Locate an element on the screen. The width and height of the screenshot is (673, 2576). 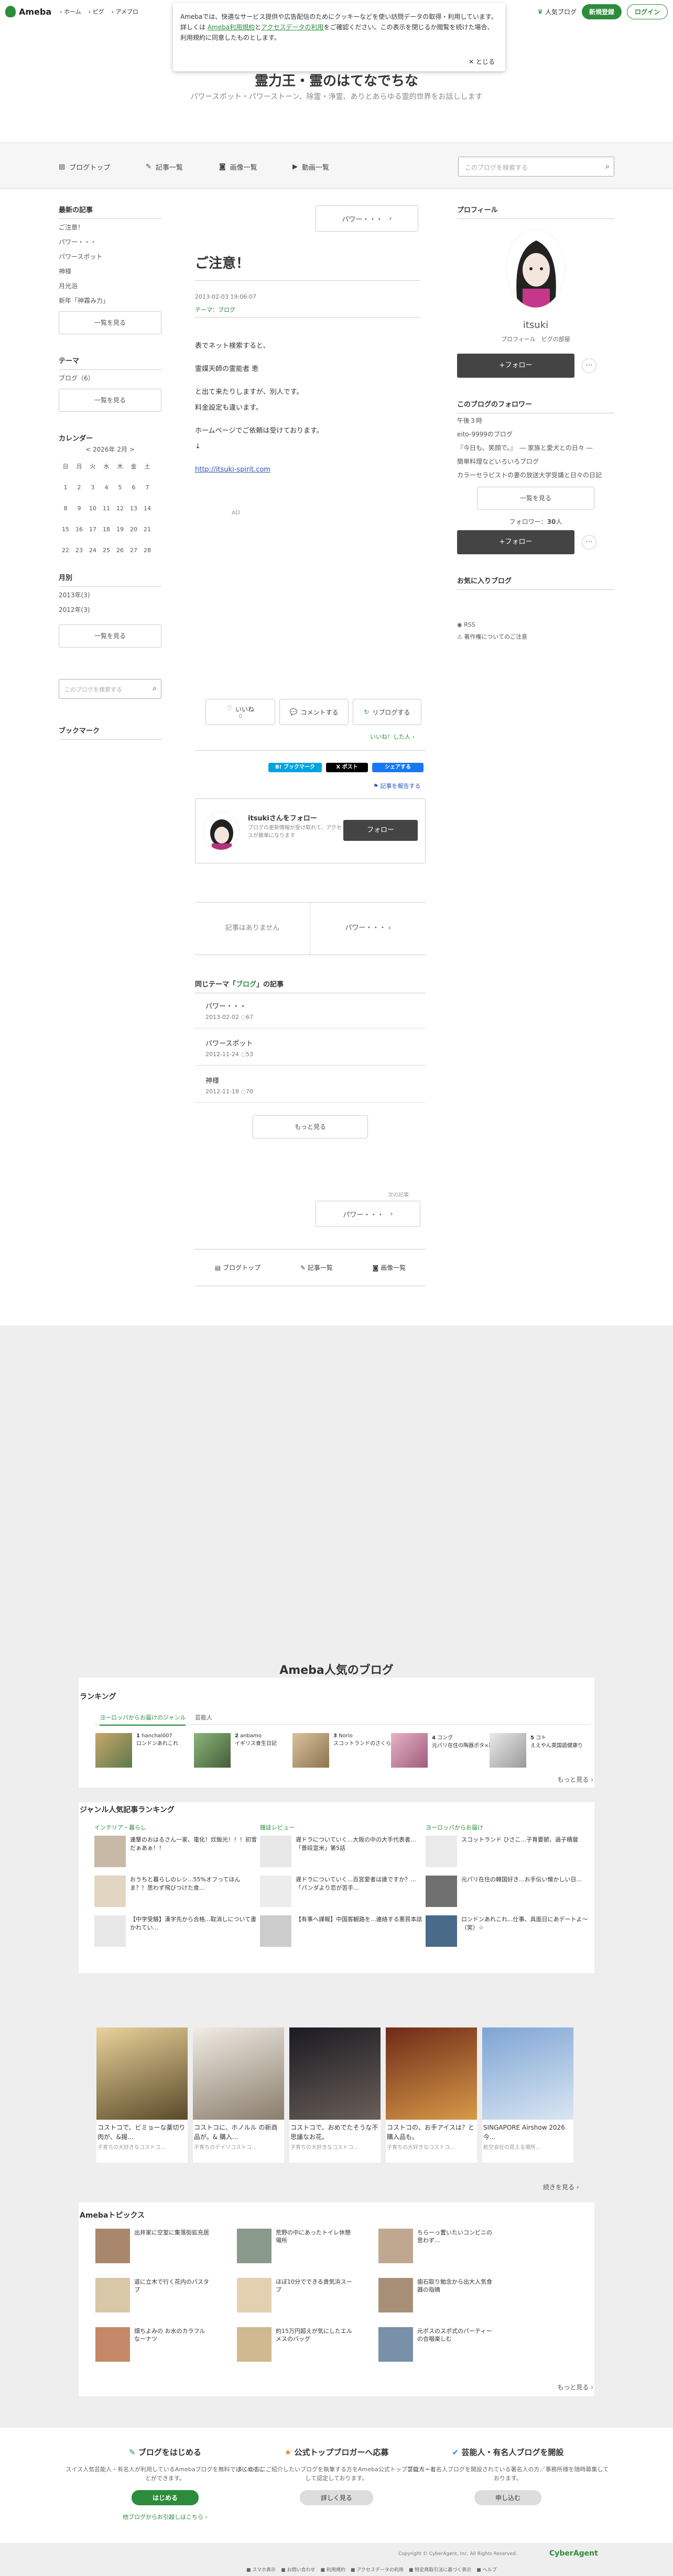
signup-button: 新規登録 is located at coordinates (602, 11).